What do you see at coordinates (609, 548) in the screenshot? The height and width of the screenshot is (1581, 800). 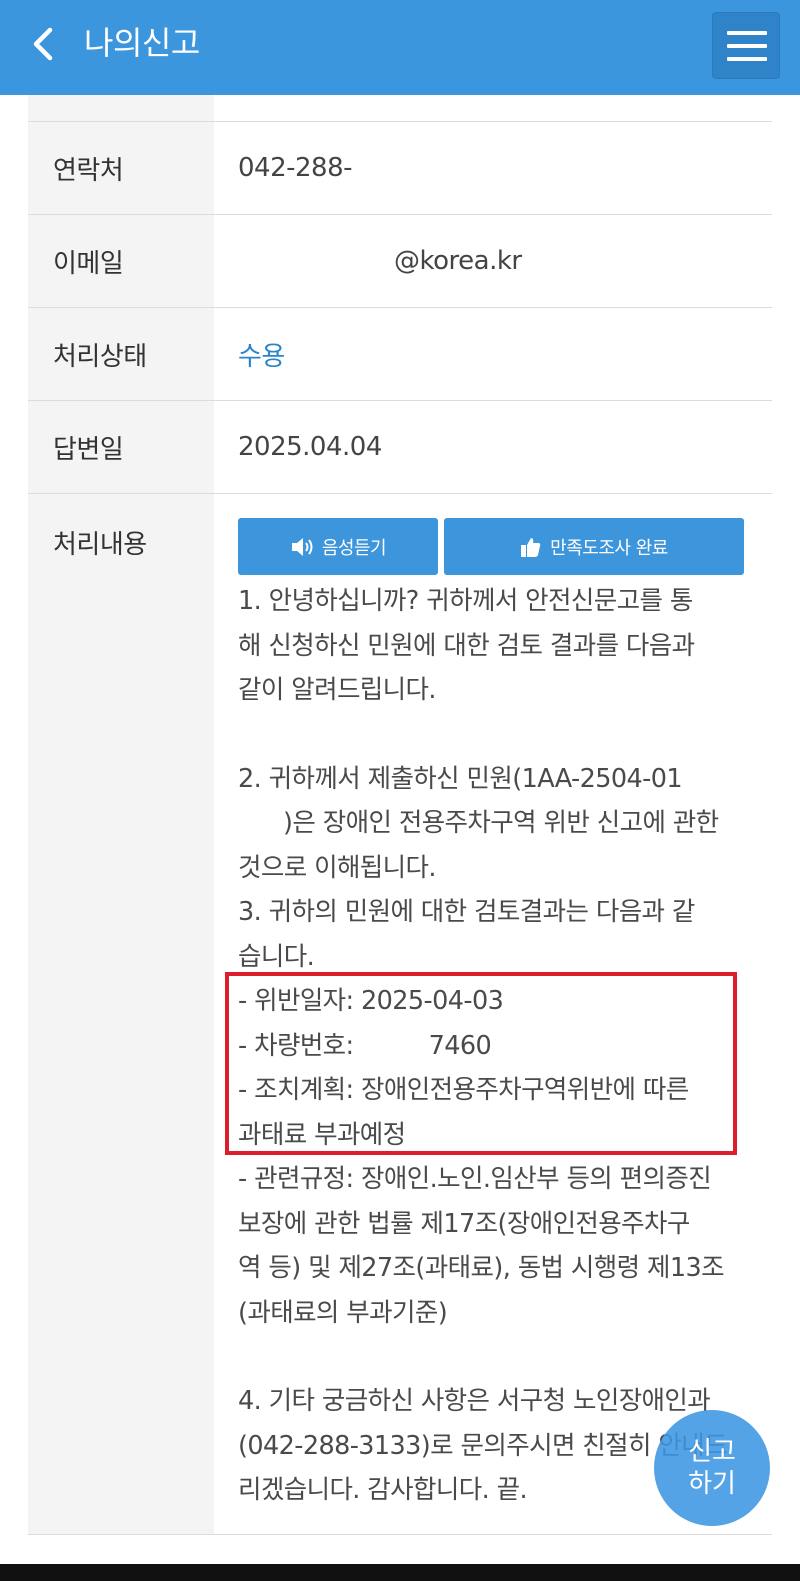 I see `survey-label: 만족도조사 완료` at bounding box center [609, 548].